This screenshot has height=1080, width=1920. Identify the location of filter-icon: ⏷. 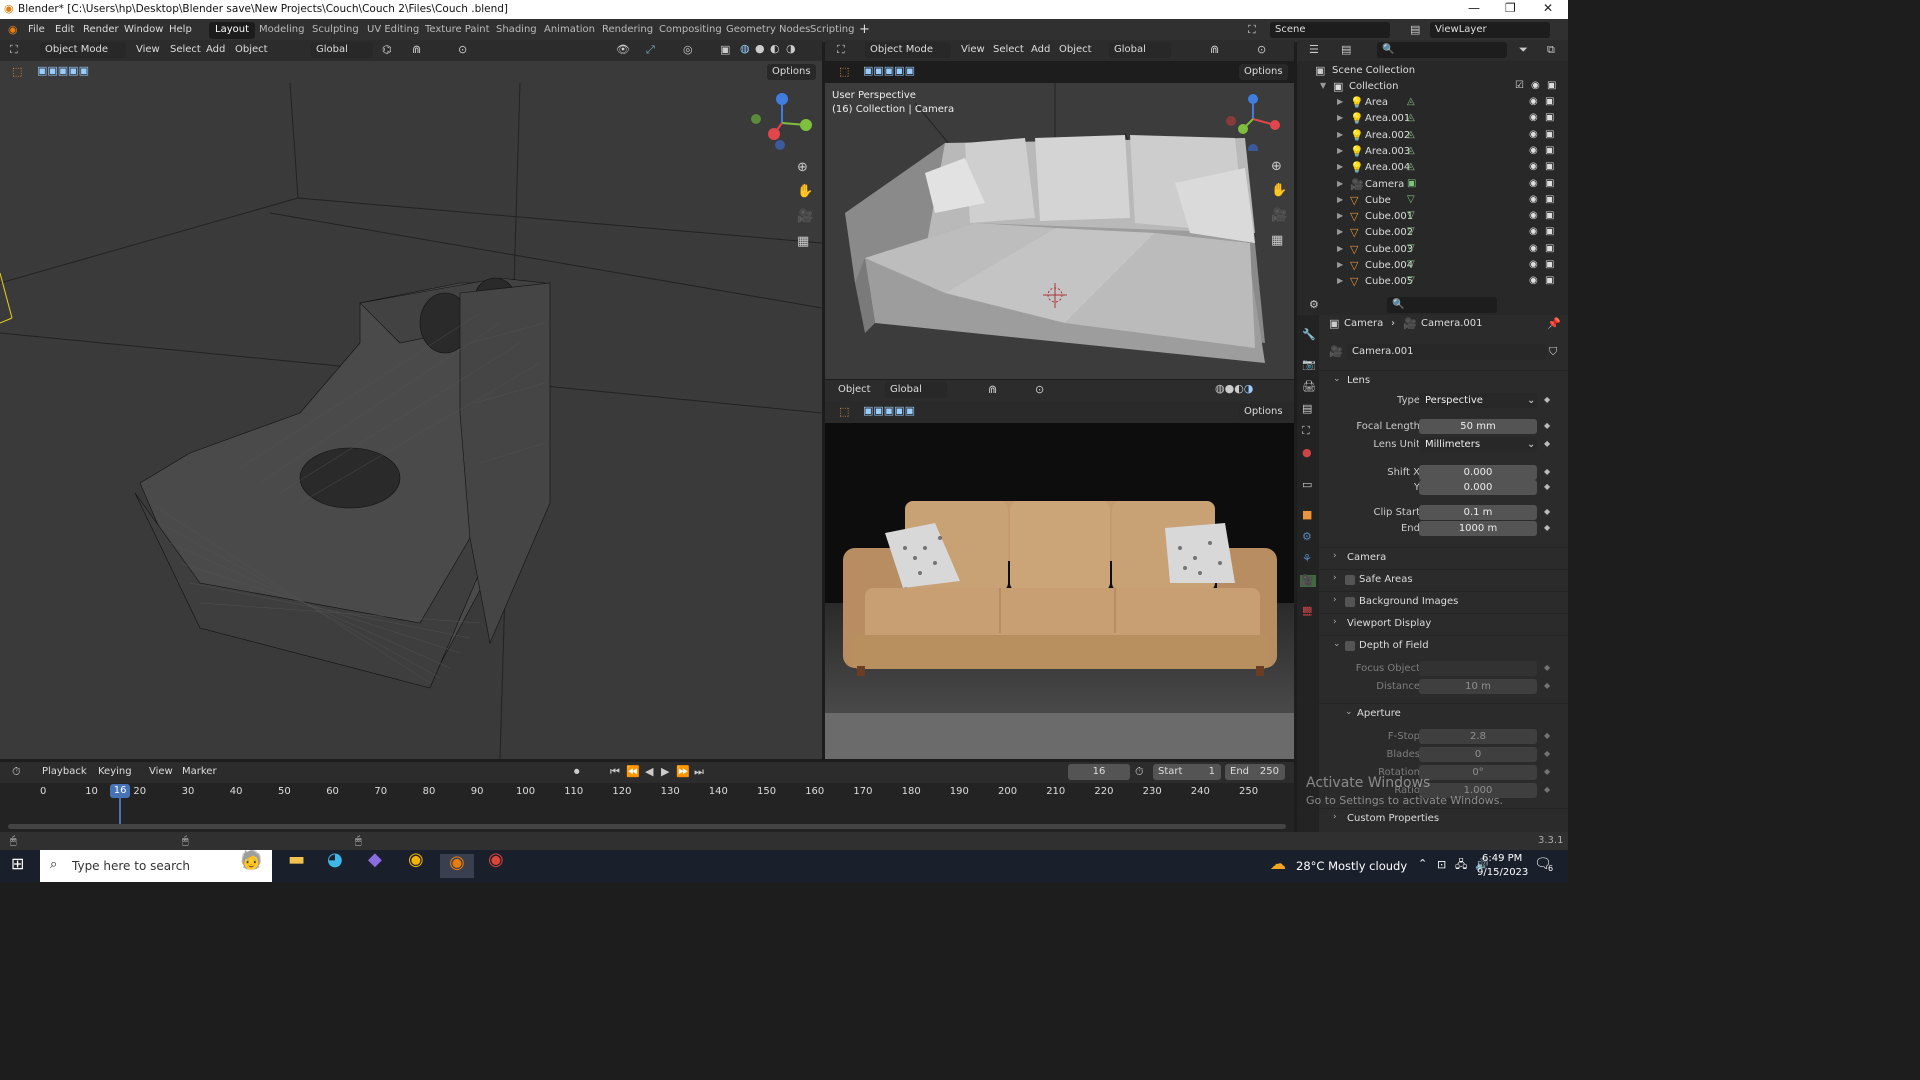
(1523, 50).